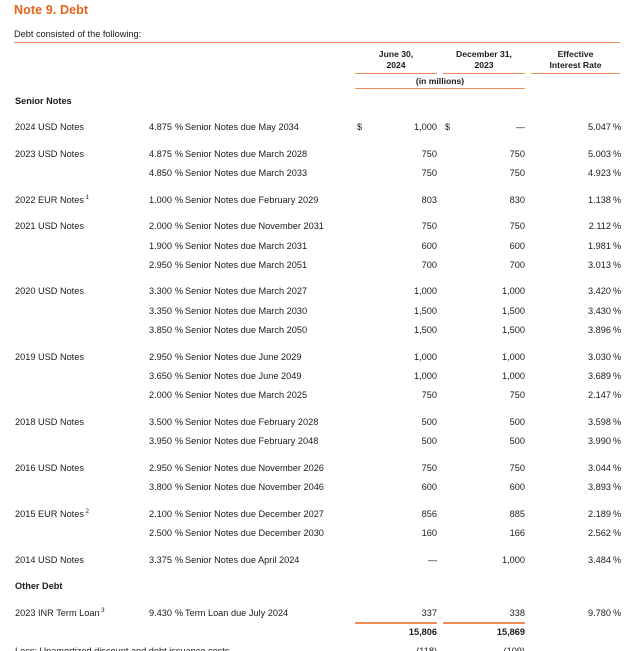  Describe the element at coordinates (396, 74) in the screenshot. I see `header-underline-col1` at that location.